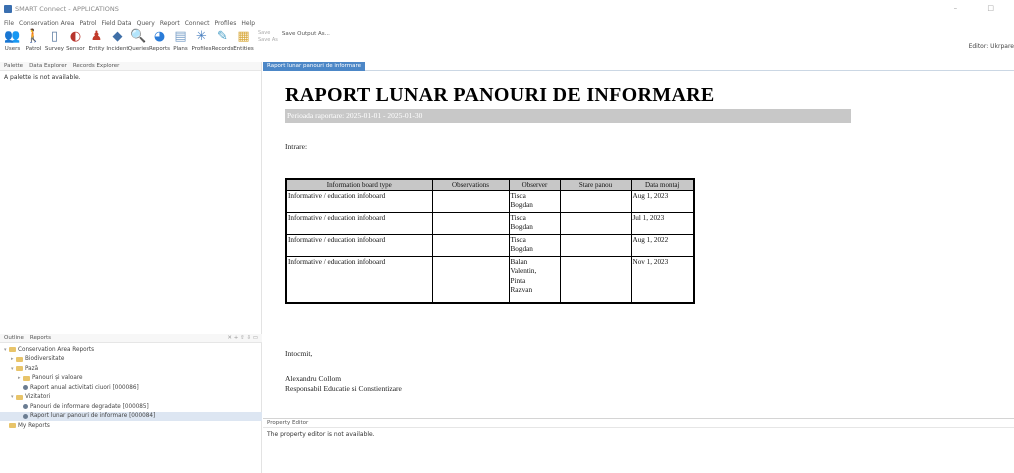 This screenshot has height=473, width=1014. I want to click on profiles-tool-button: ✳ Profiles, so click(201, 40).